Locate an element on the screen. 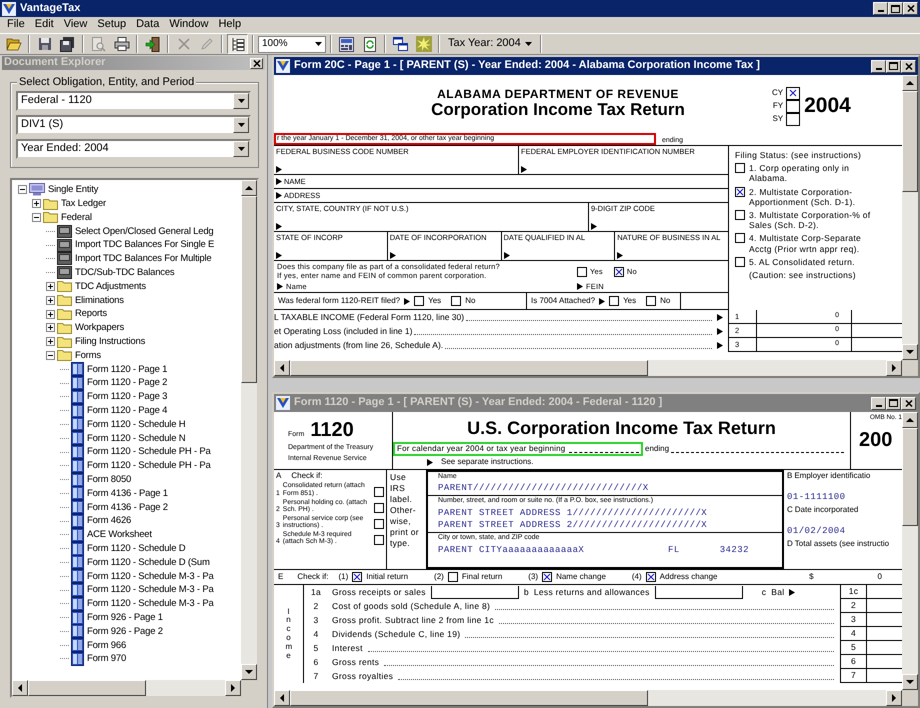 The width and height of the screenshot is (920, 708). city-field: PARENT CITYaaaaaaaaaaaaaX is located at coordinates (533, 550).